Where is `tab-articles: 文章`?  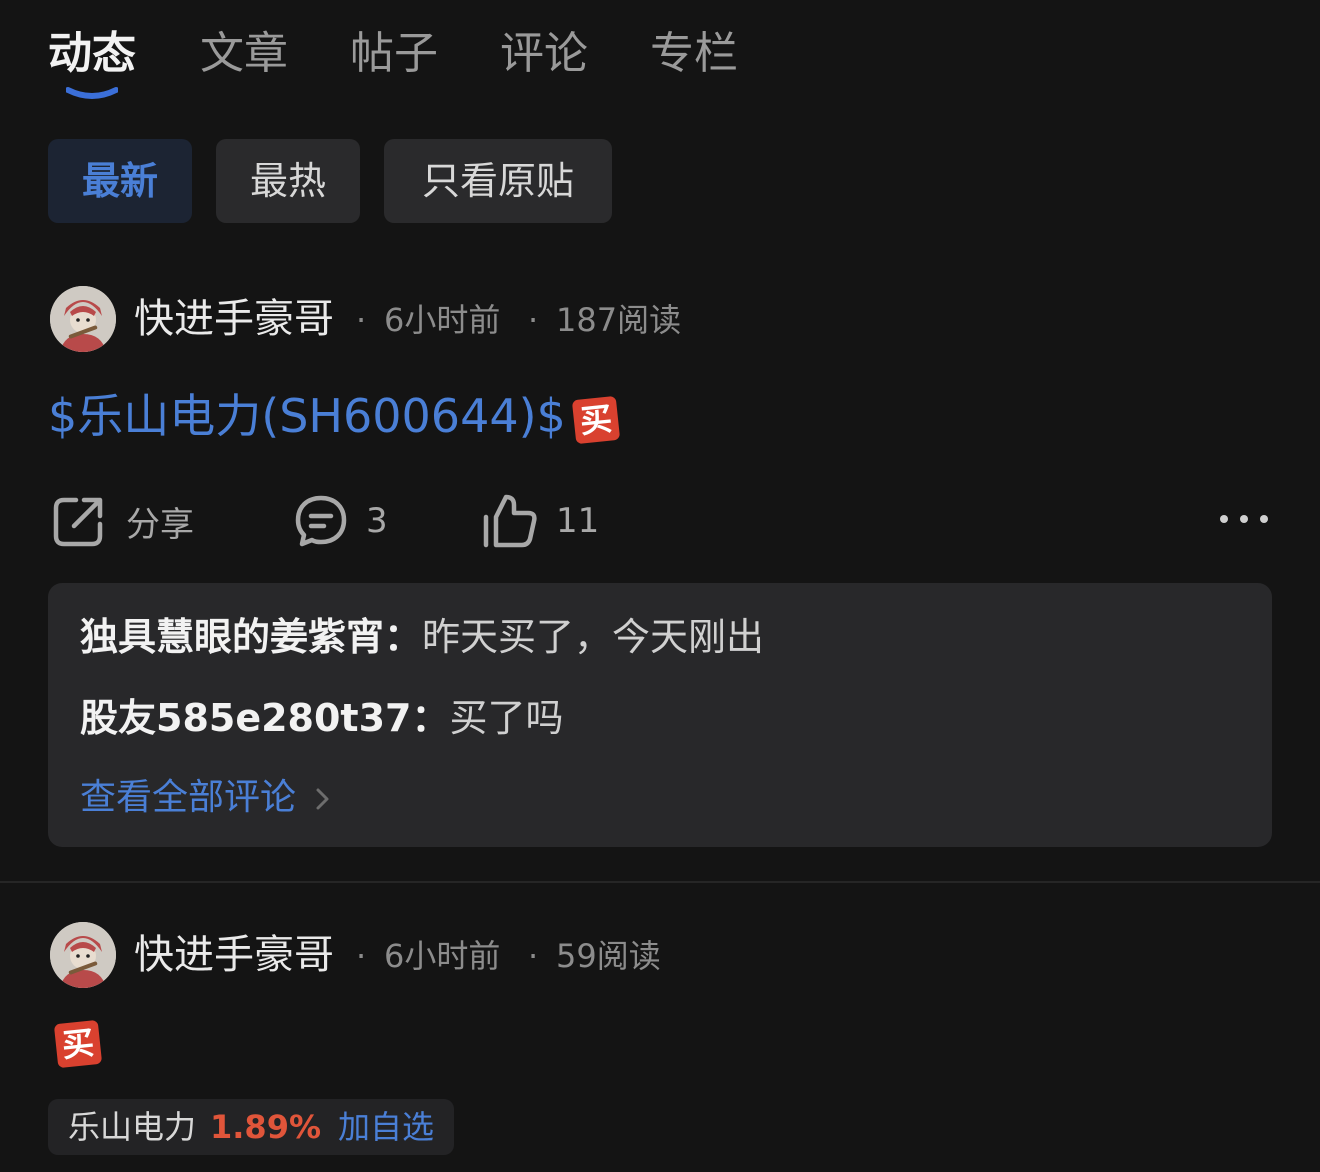 tab-articles: 文章 is located at coordinates (244, 54).